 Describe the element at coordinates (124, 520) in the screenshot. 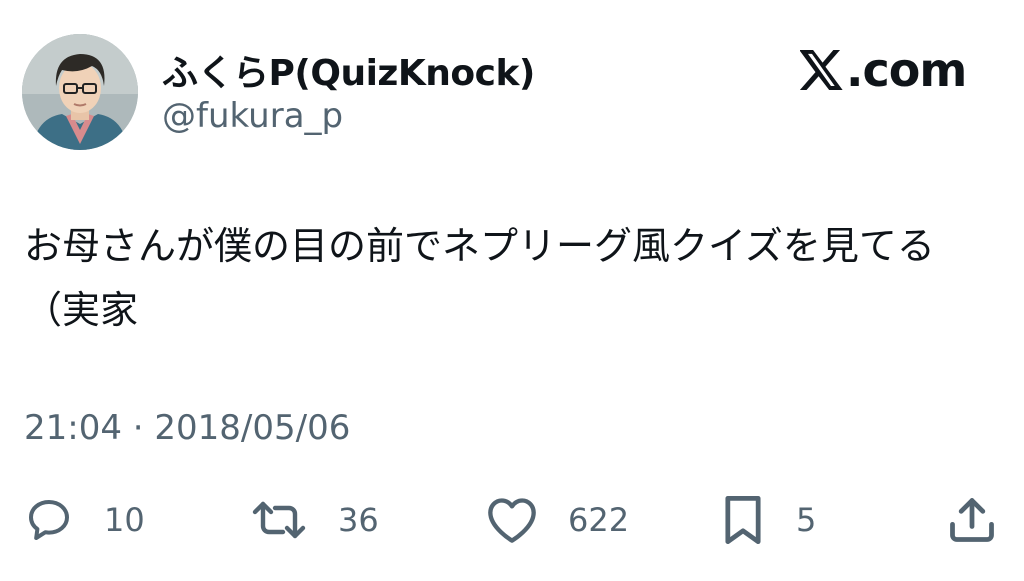

I see `reply-count: 10` at that location.